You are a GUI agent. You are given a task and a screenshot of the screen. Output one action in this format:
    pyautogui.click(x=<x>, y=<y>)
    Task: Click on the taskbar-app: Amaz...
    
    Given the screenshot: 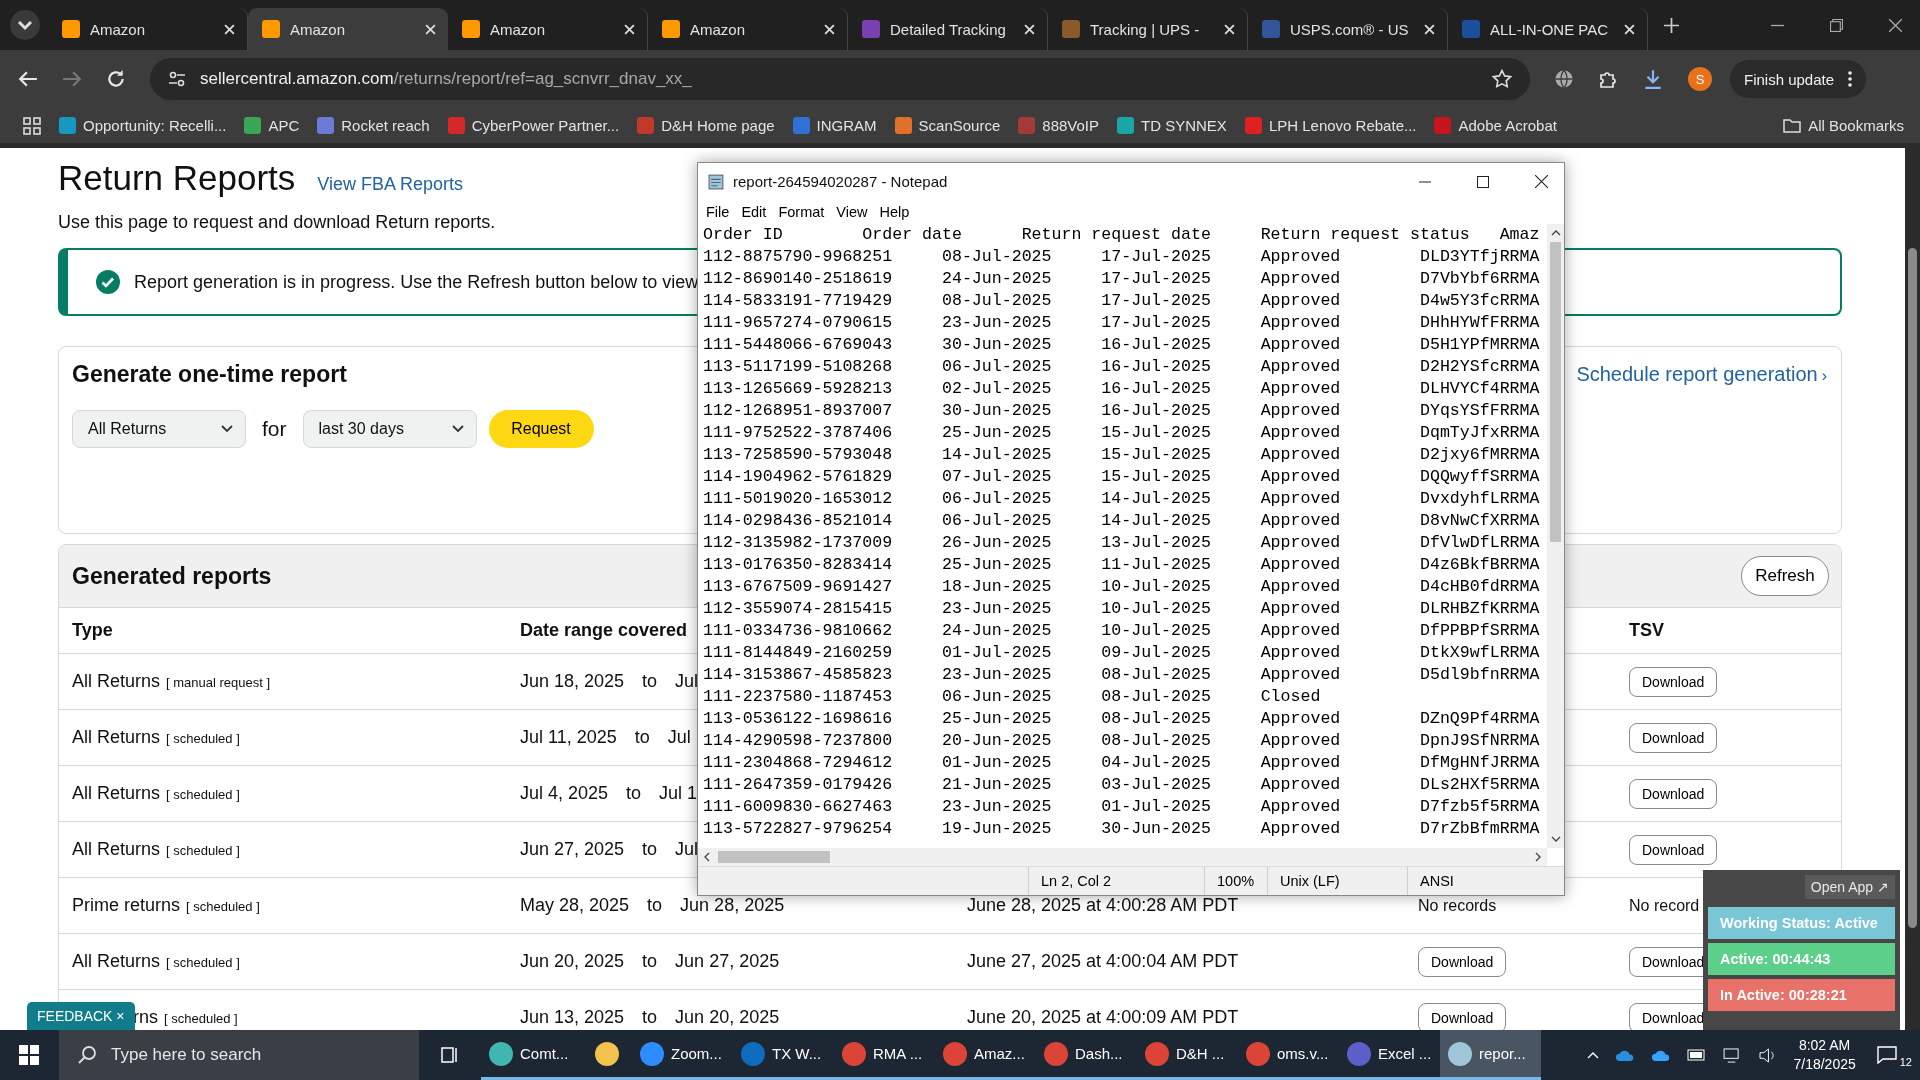 What is the action you would take?
    pyautogui.click(x=985, y=1055)
    